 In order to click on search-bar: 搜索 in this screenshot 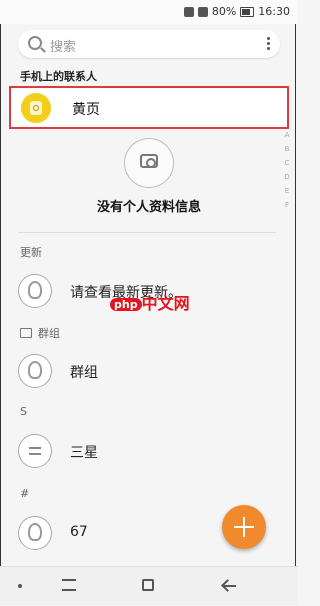, I will do `click(149, 44)`.